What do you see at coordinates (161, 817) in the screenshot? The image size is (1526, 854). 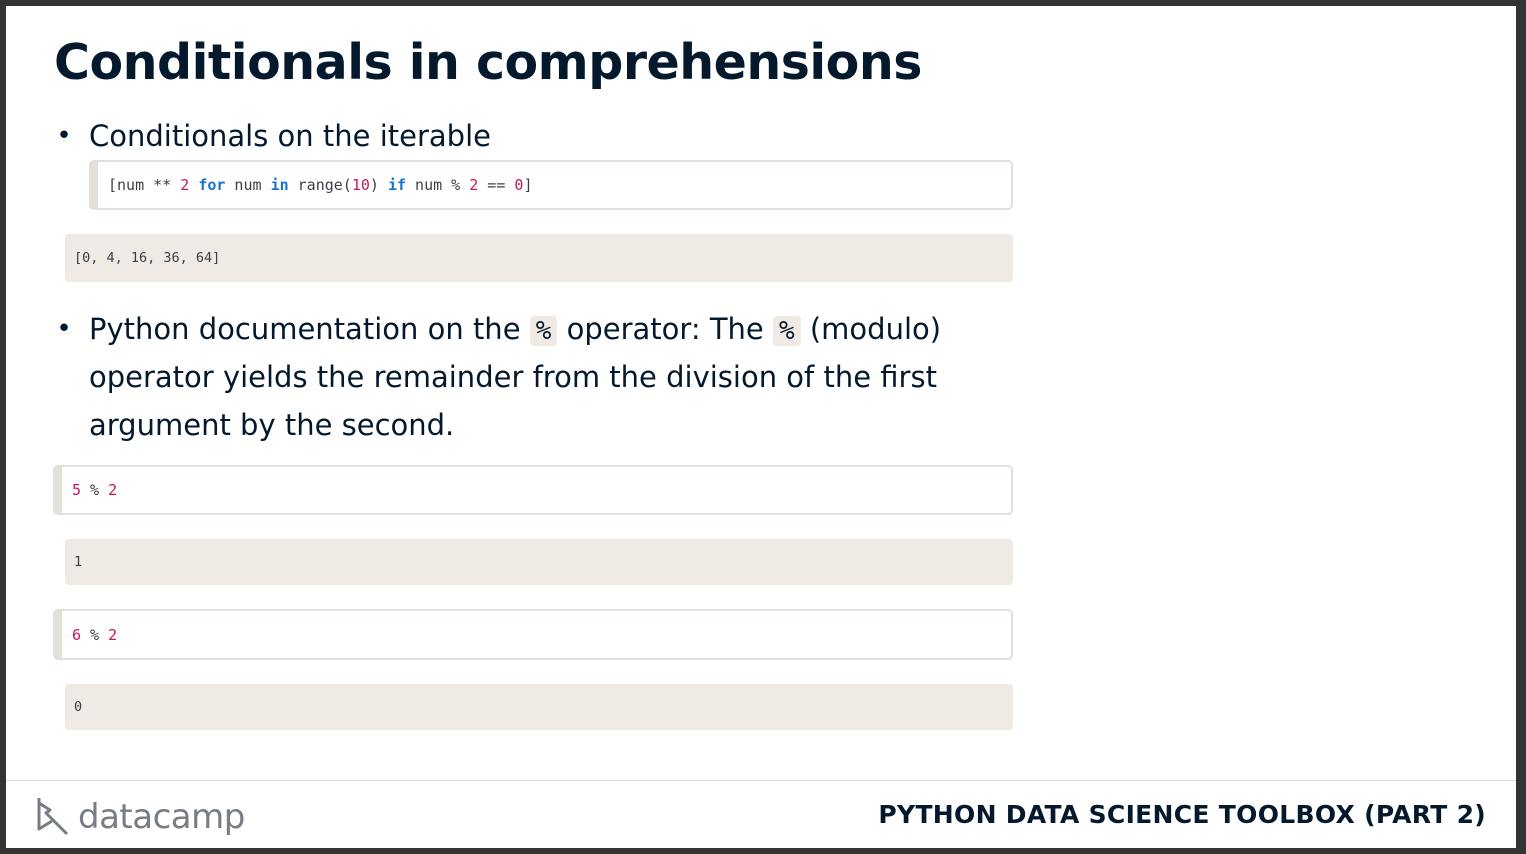 I see `logo-wordmark: datacamp` at bounding box center [161, 817].